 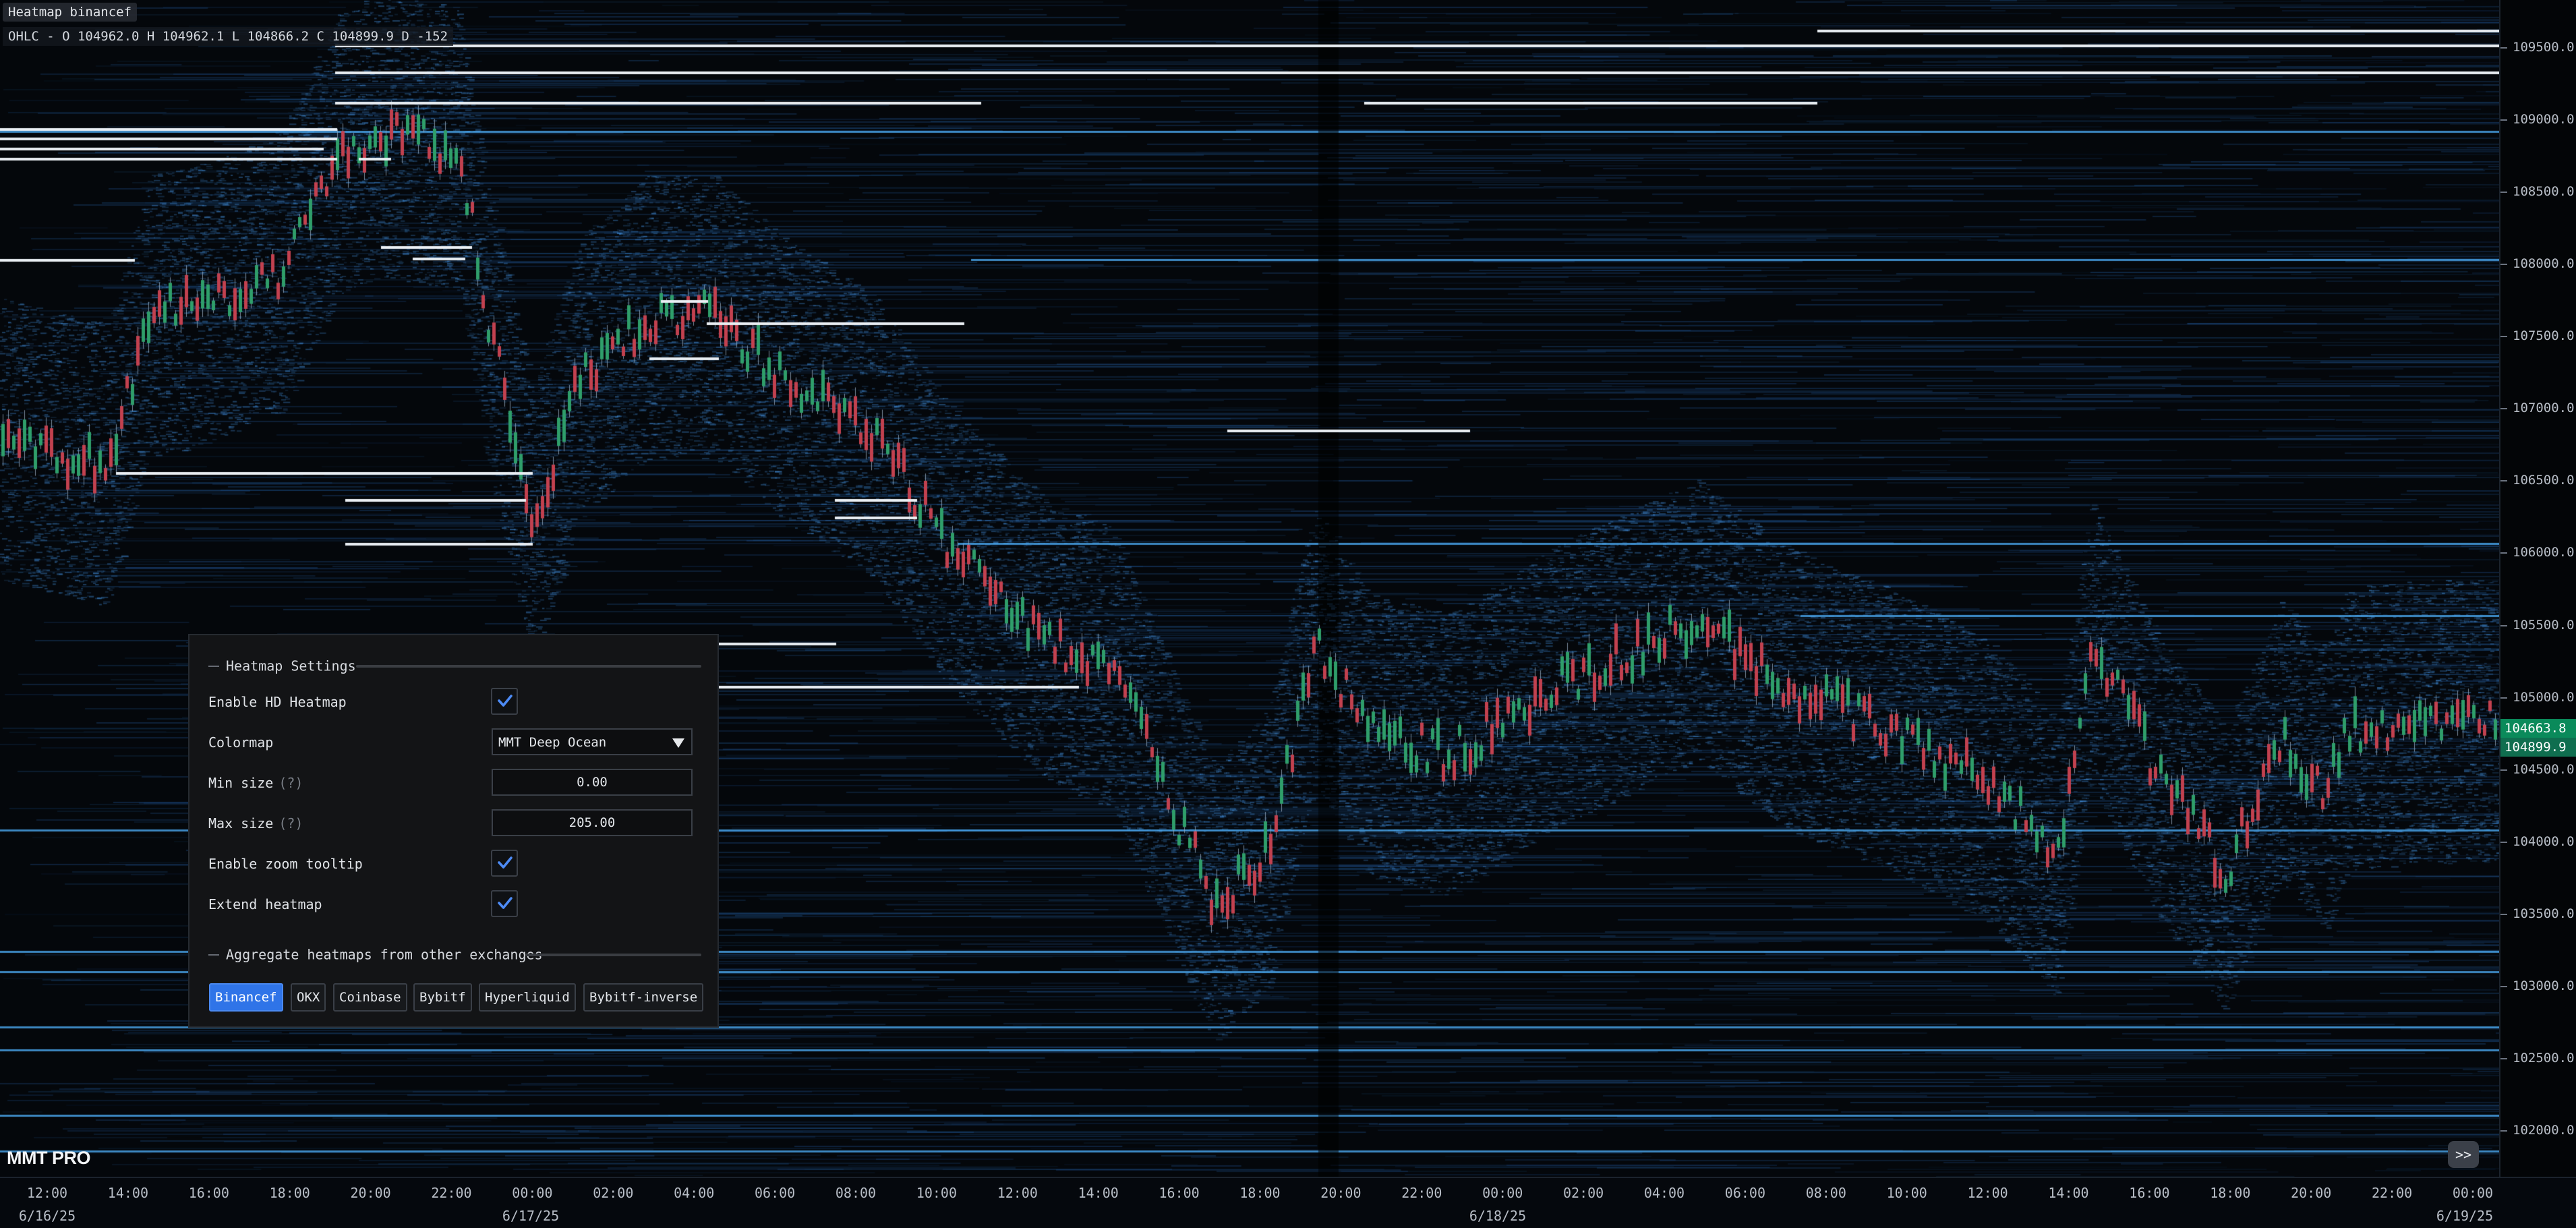 What do you see at coordinates (291, 665) in the screenshot?
I see `settings-title: Heatmap Settings` at bounding box center [291, 665].